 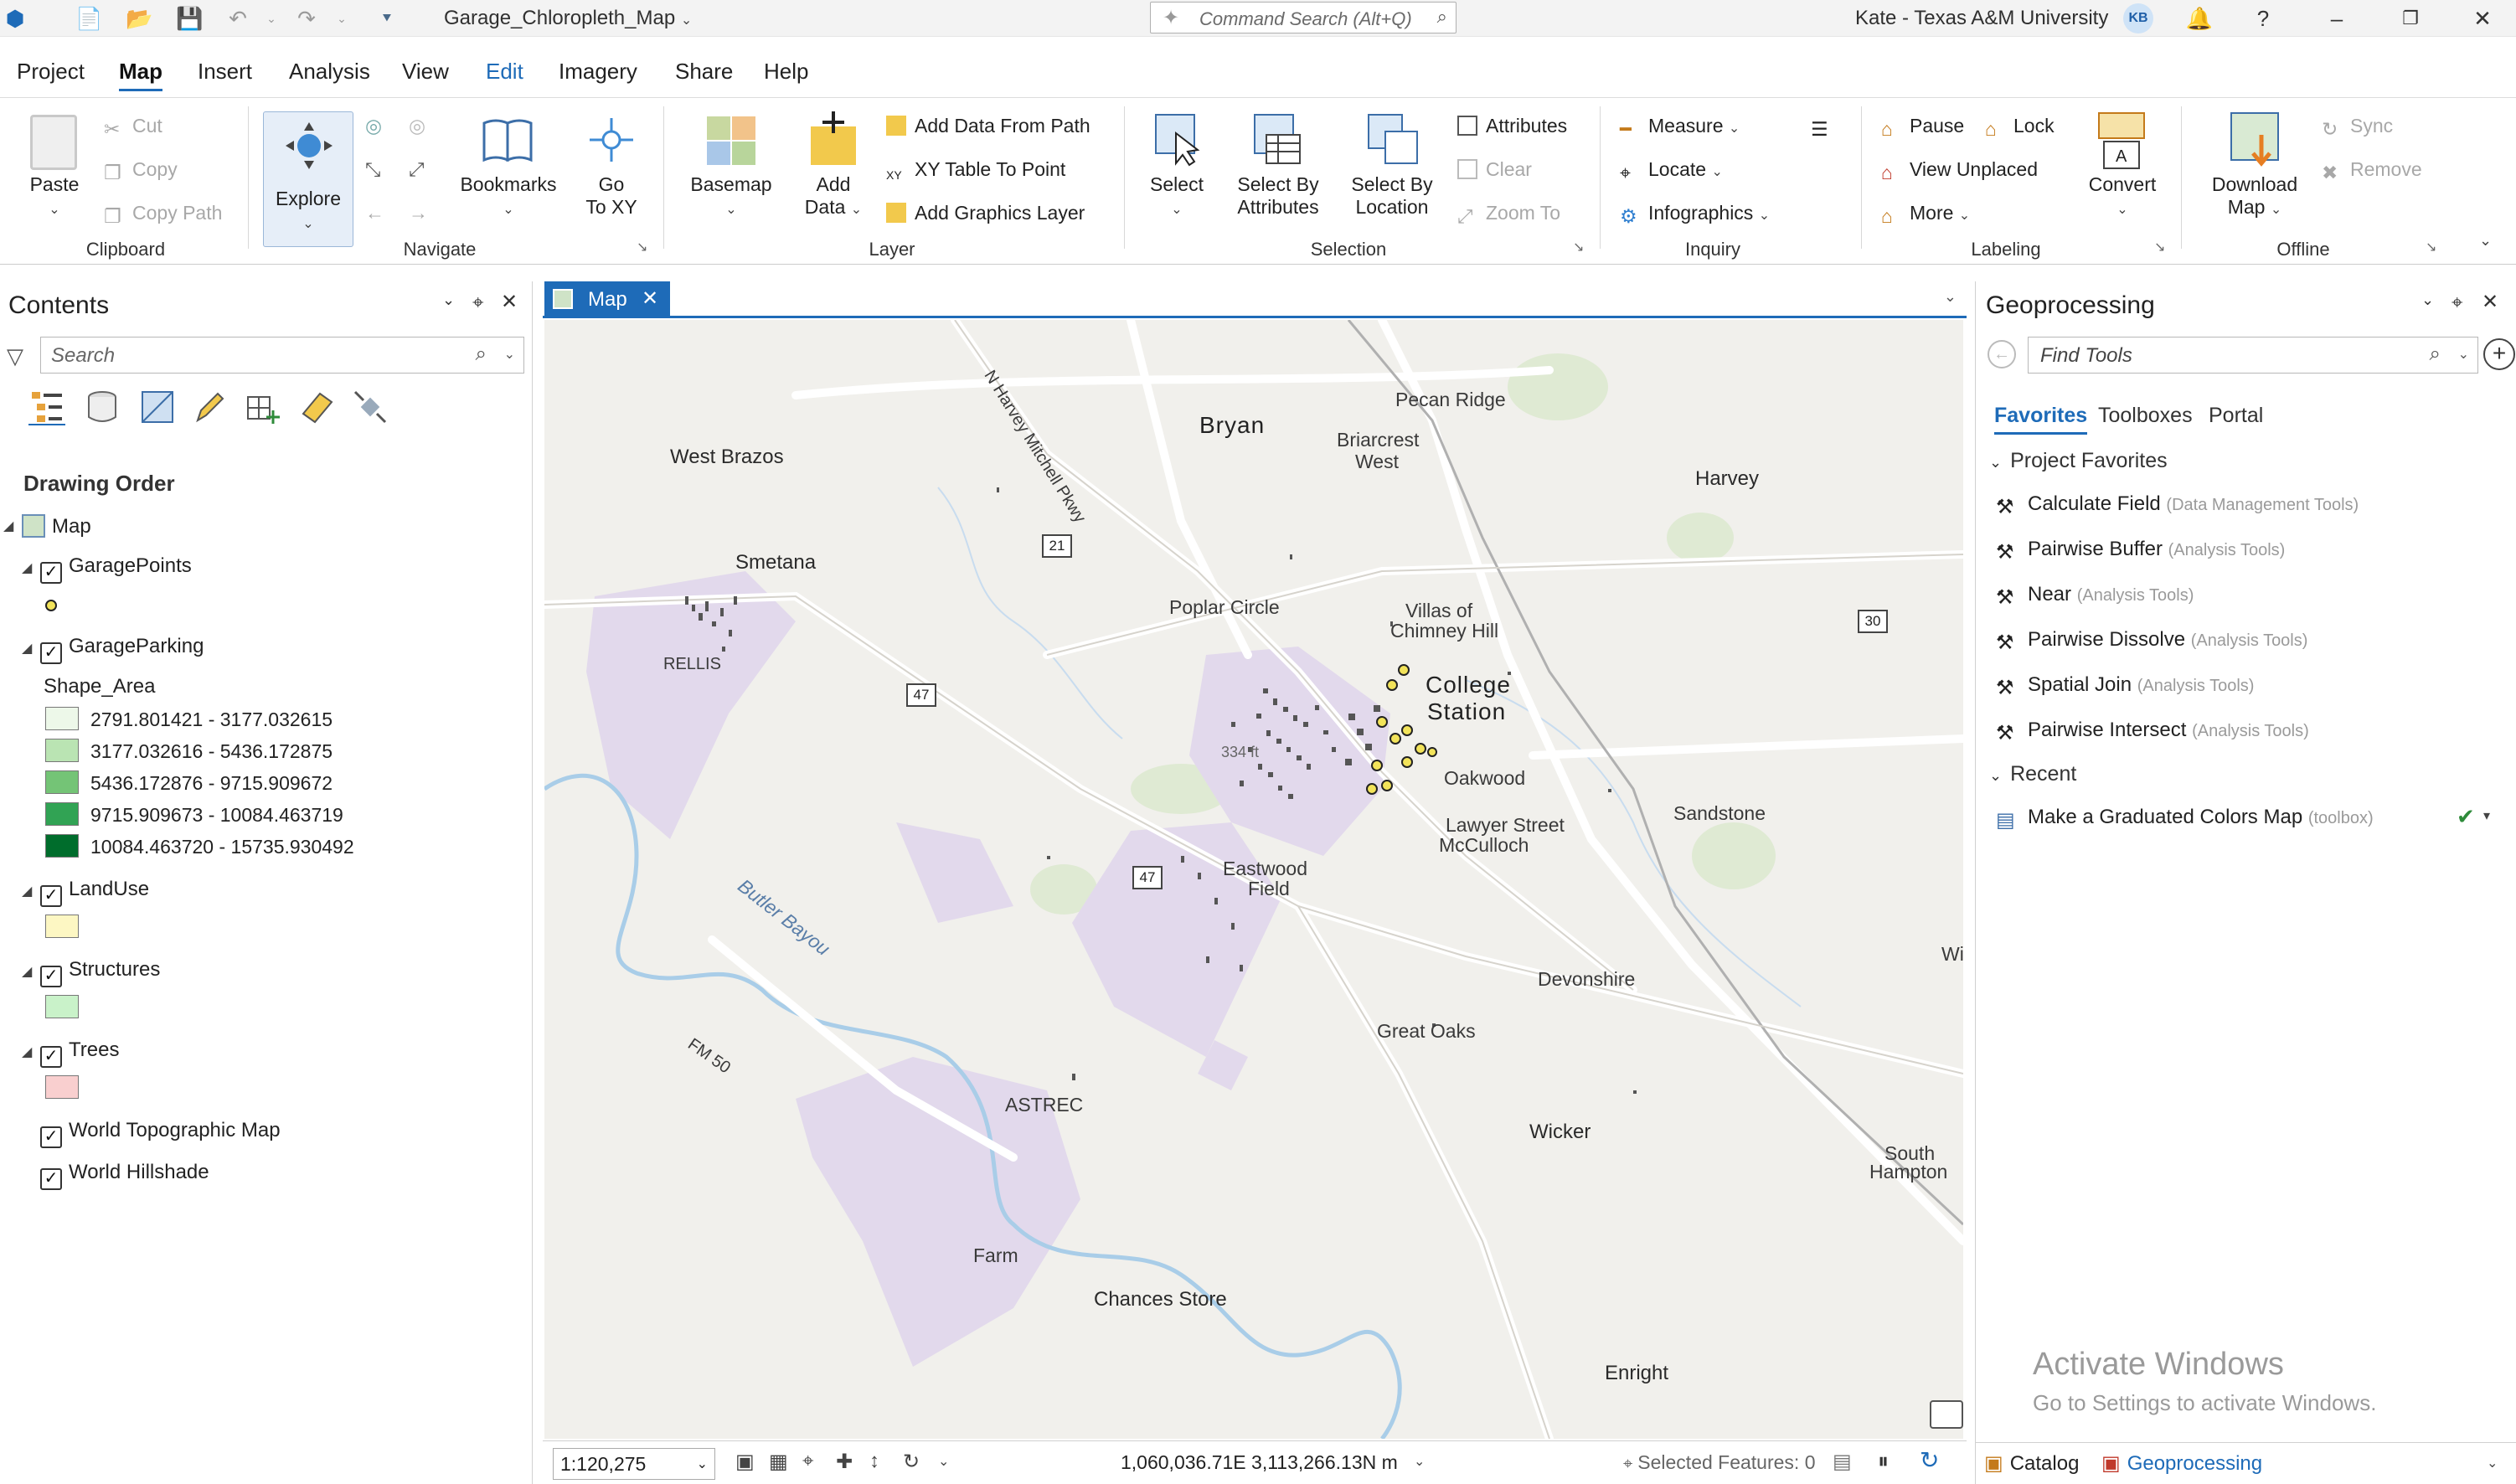 I want to click on navigation-constraints-icon: ▣, so click(x=745, y=1462).